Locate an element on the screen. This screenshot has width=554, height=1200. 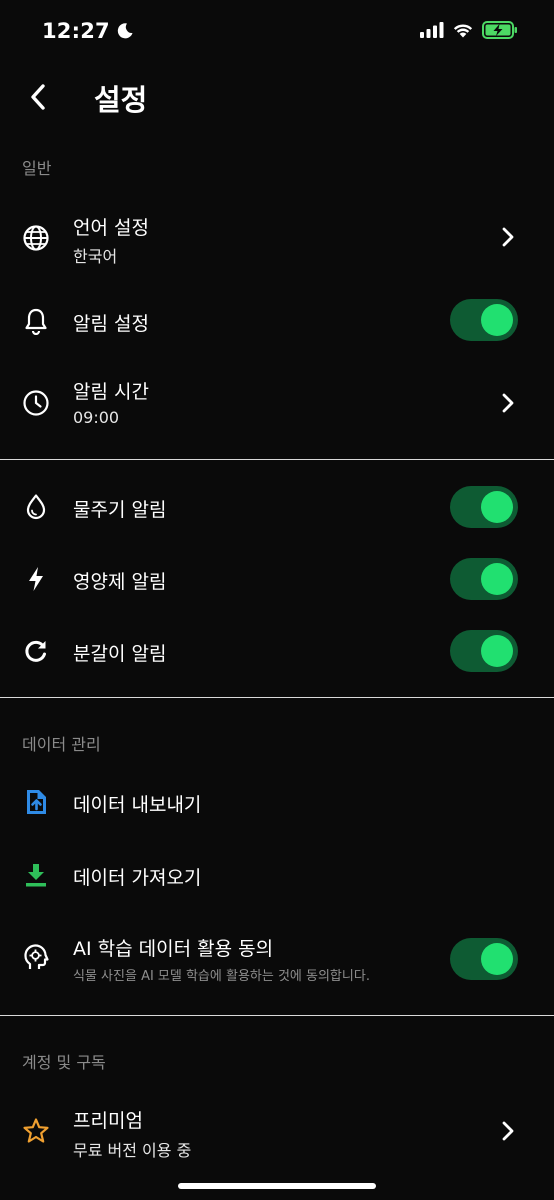
lightning-icon is located at coordinates (36, 579).